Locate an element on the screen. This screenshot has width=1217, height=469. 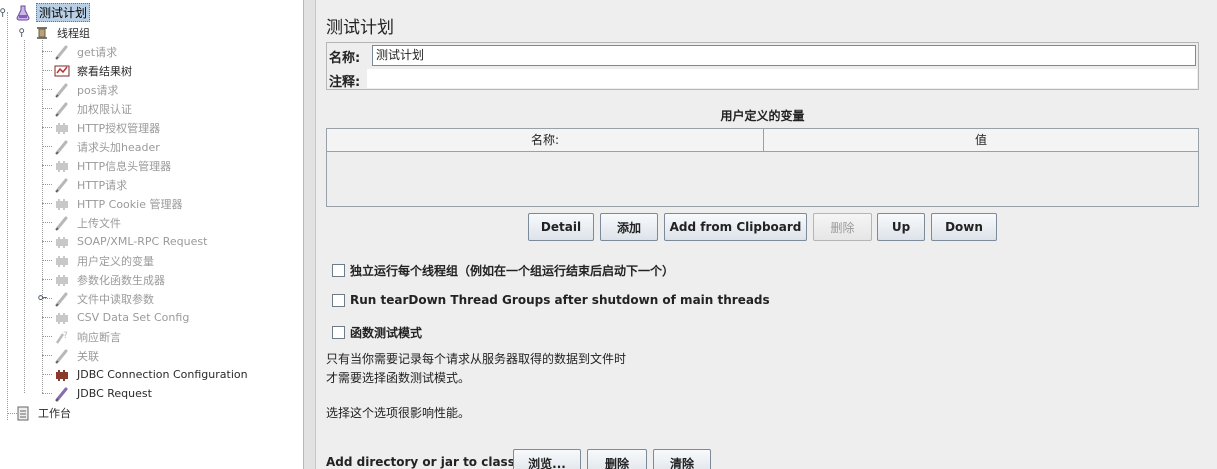
tree-node-test-plan: 测试计划 is located at coordinates (53, 12).